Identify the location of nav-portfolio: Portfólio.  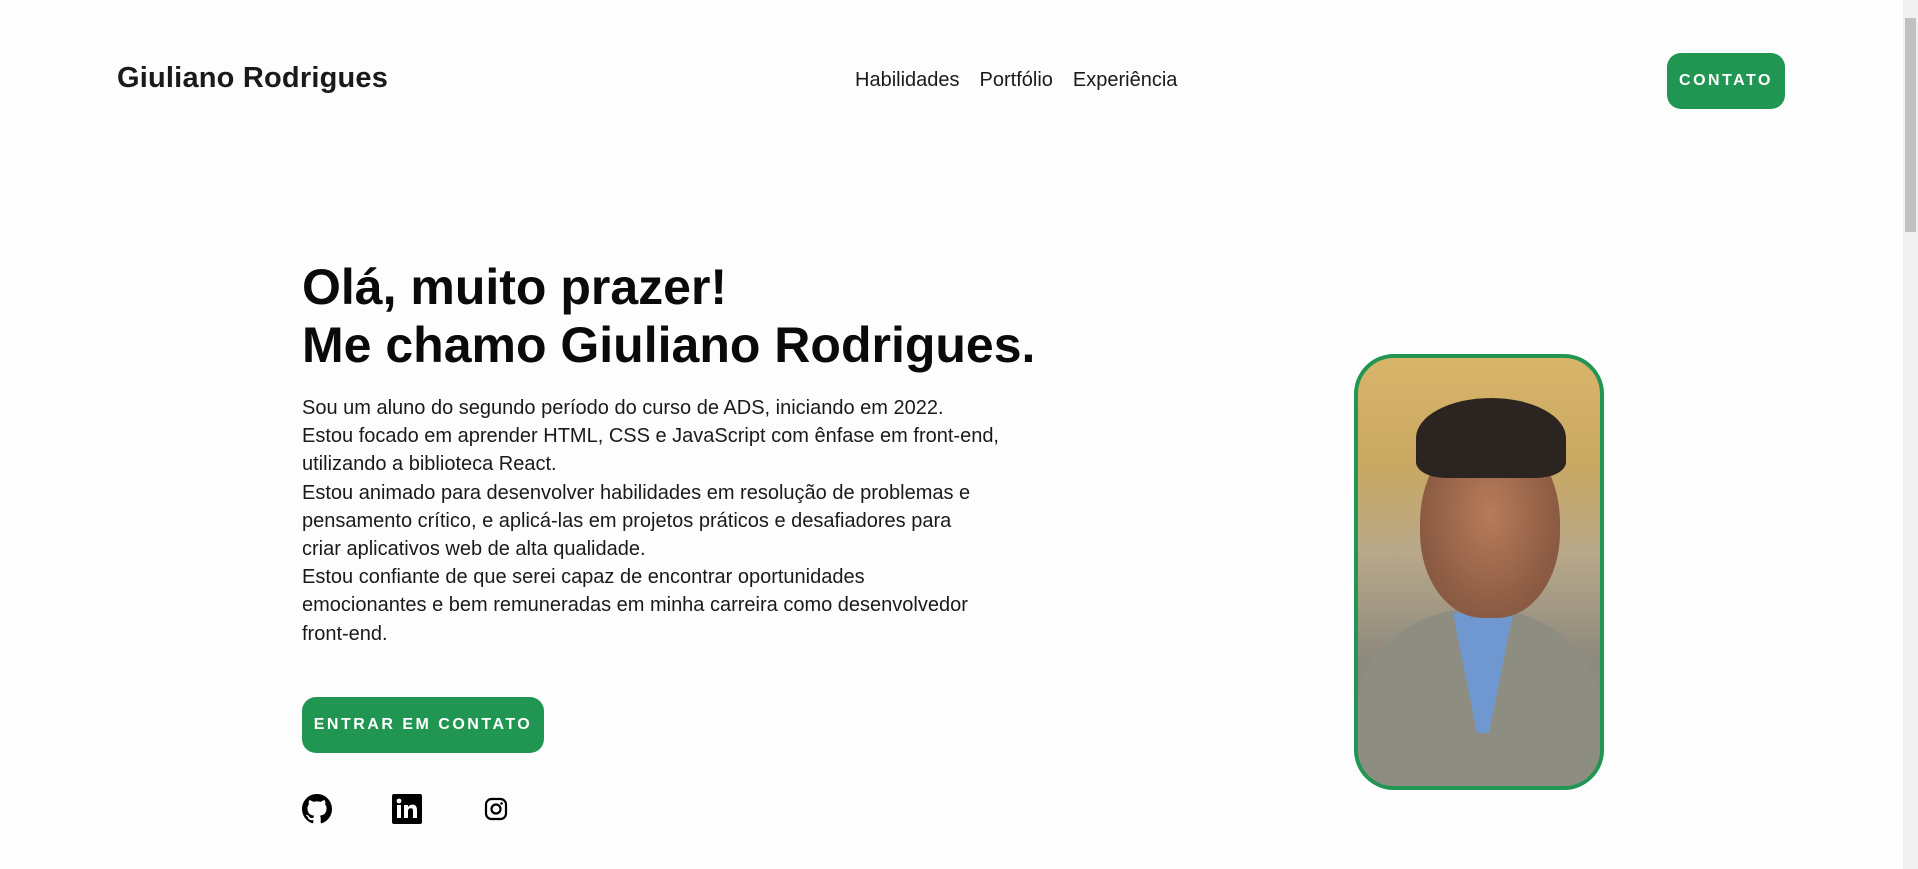
(1016, 80).